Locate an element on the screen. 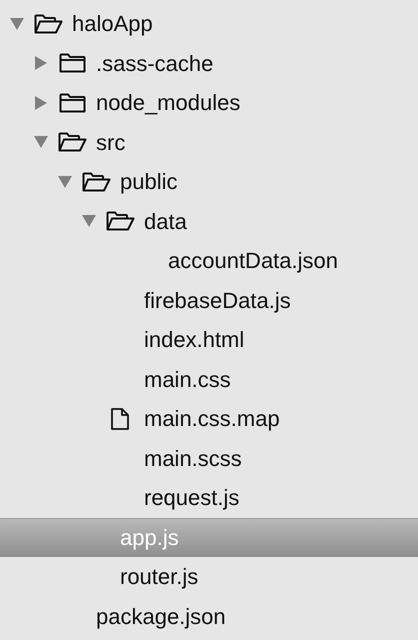 This screenshot has width=418, height=640. tree-row: accountData.json is located at coordinates (209, 260).